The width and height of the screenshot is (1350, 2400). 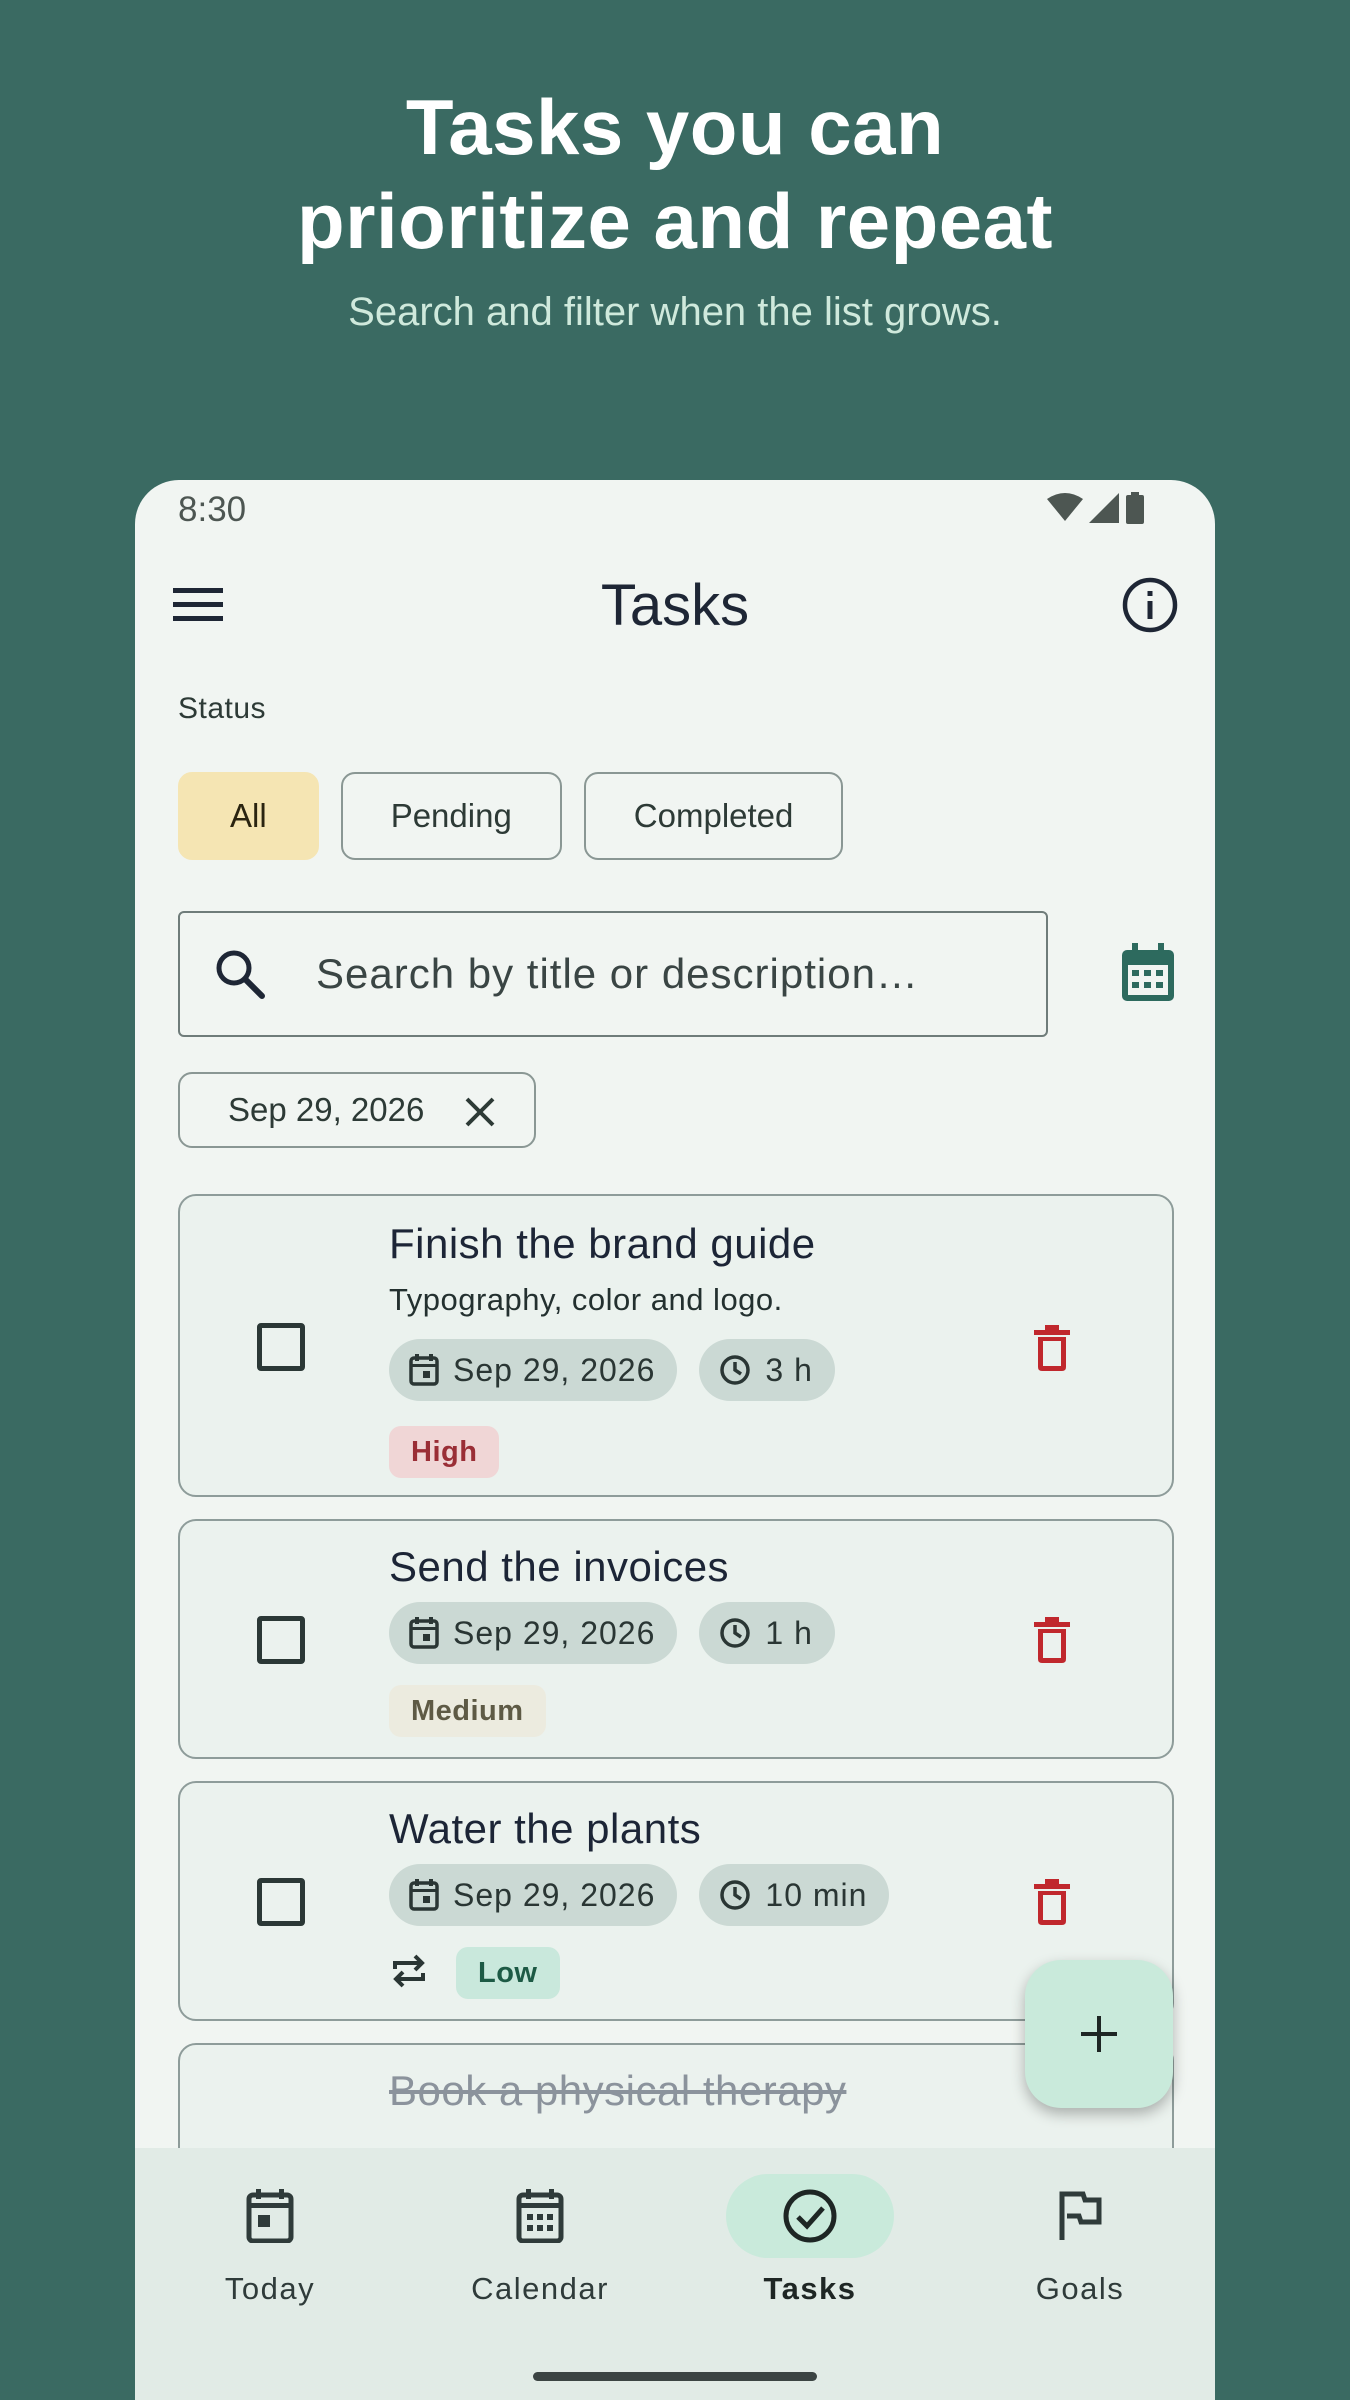 What do you see at coordinates (618, 2090) in the screenshot?
I see `task-title: Book a physical therapy` at bounding box center [618, 2090].